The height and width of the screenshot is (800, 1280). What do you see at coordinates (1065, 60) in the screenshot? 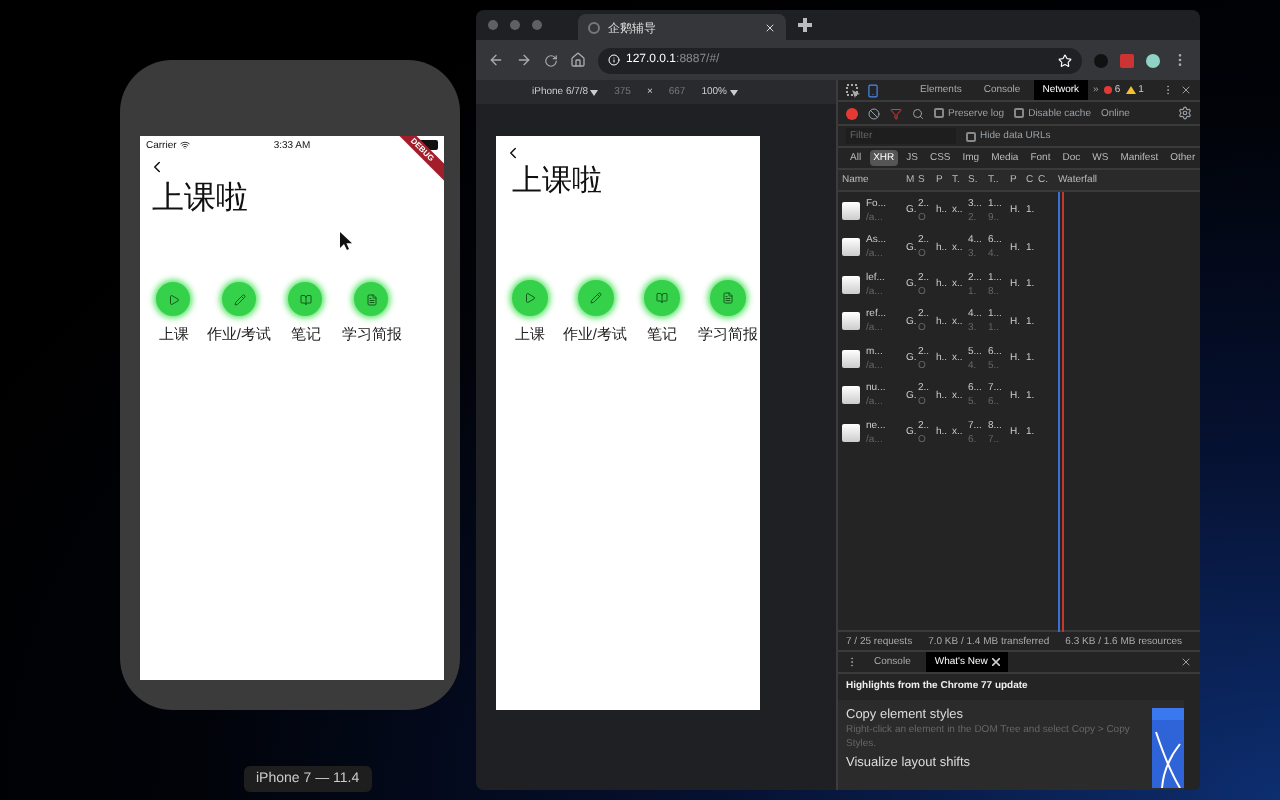
I see `star-icon` at bounding box center [1065, 60].